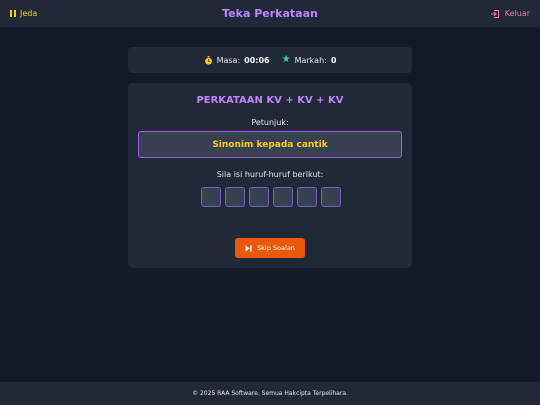 This screenshot has width=540, height=405. I want to click on skip-forward-icon, so click(248, 248).